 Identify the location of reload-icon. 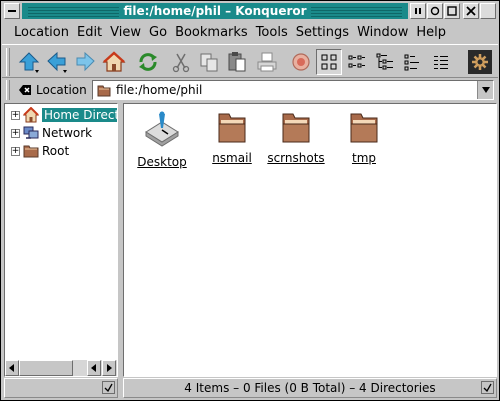
(148, 62).